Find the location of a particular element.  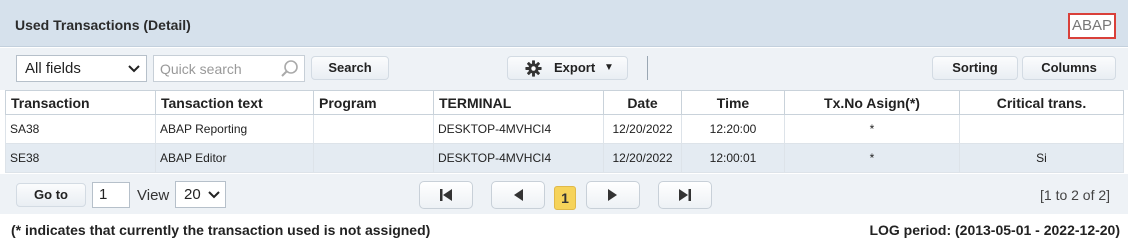

record-range: [1 to 2 of 2] is located at coordinates (1075, 195).